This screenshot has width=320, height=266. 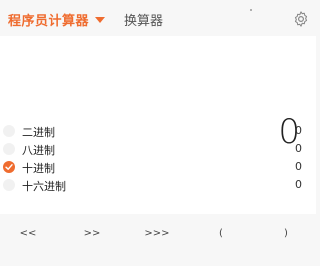 What do you see at coordinates (221, 233) in the screenshot?
I see `key-open-paren: (` at bounding box center [221, 233].